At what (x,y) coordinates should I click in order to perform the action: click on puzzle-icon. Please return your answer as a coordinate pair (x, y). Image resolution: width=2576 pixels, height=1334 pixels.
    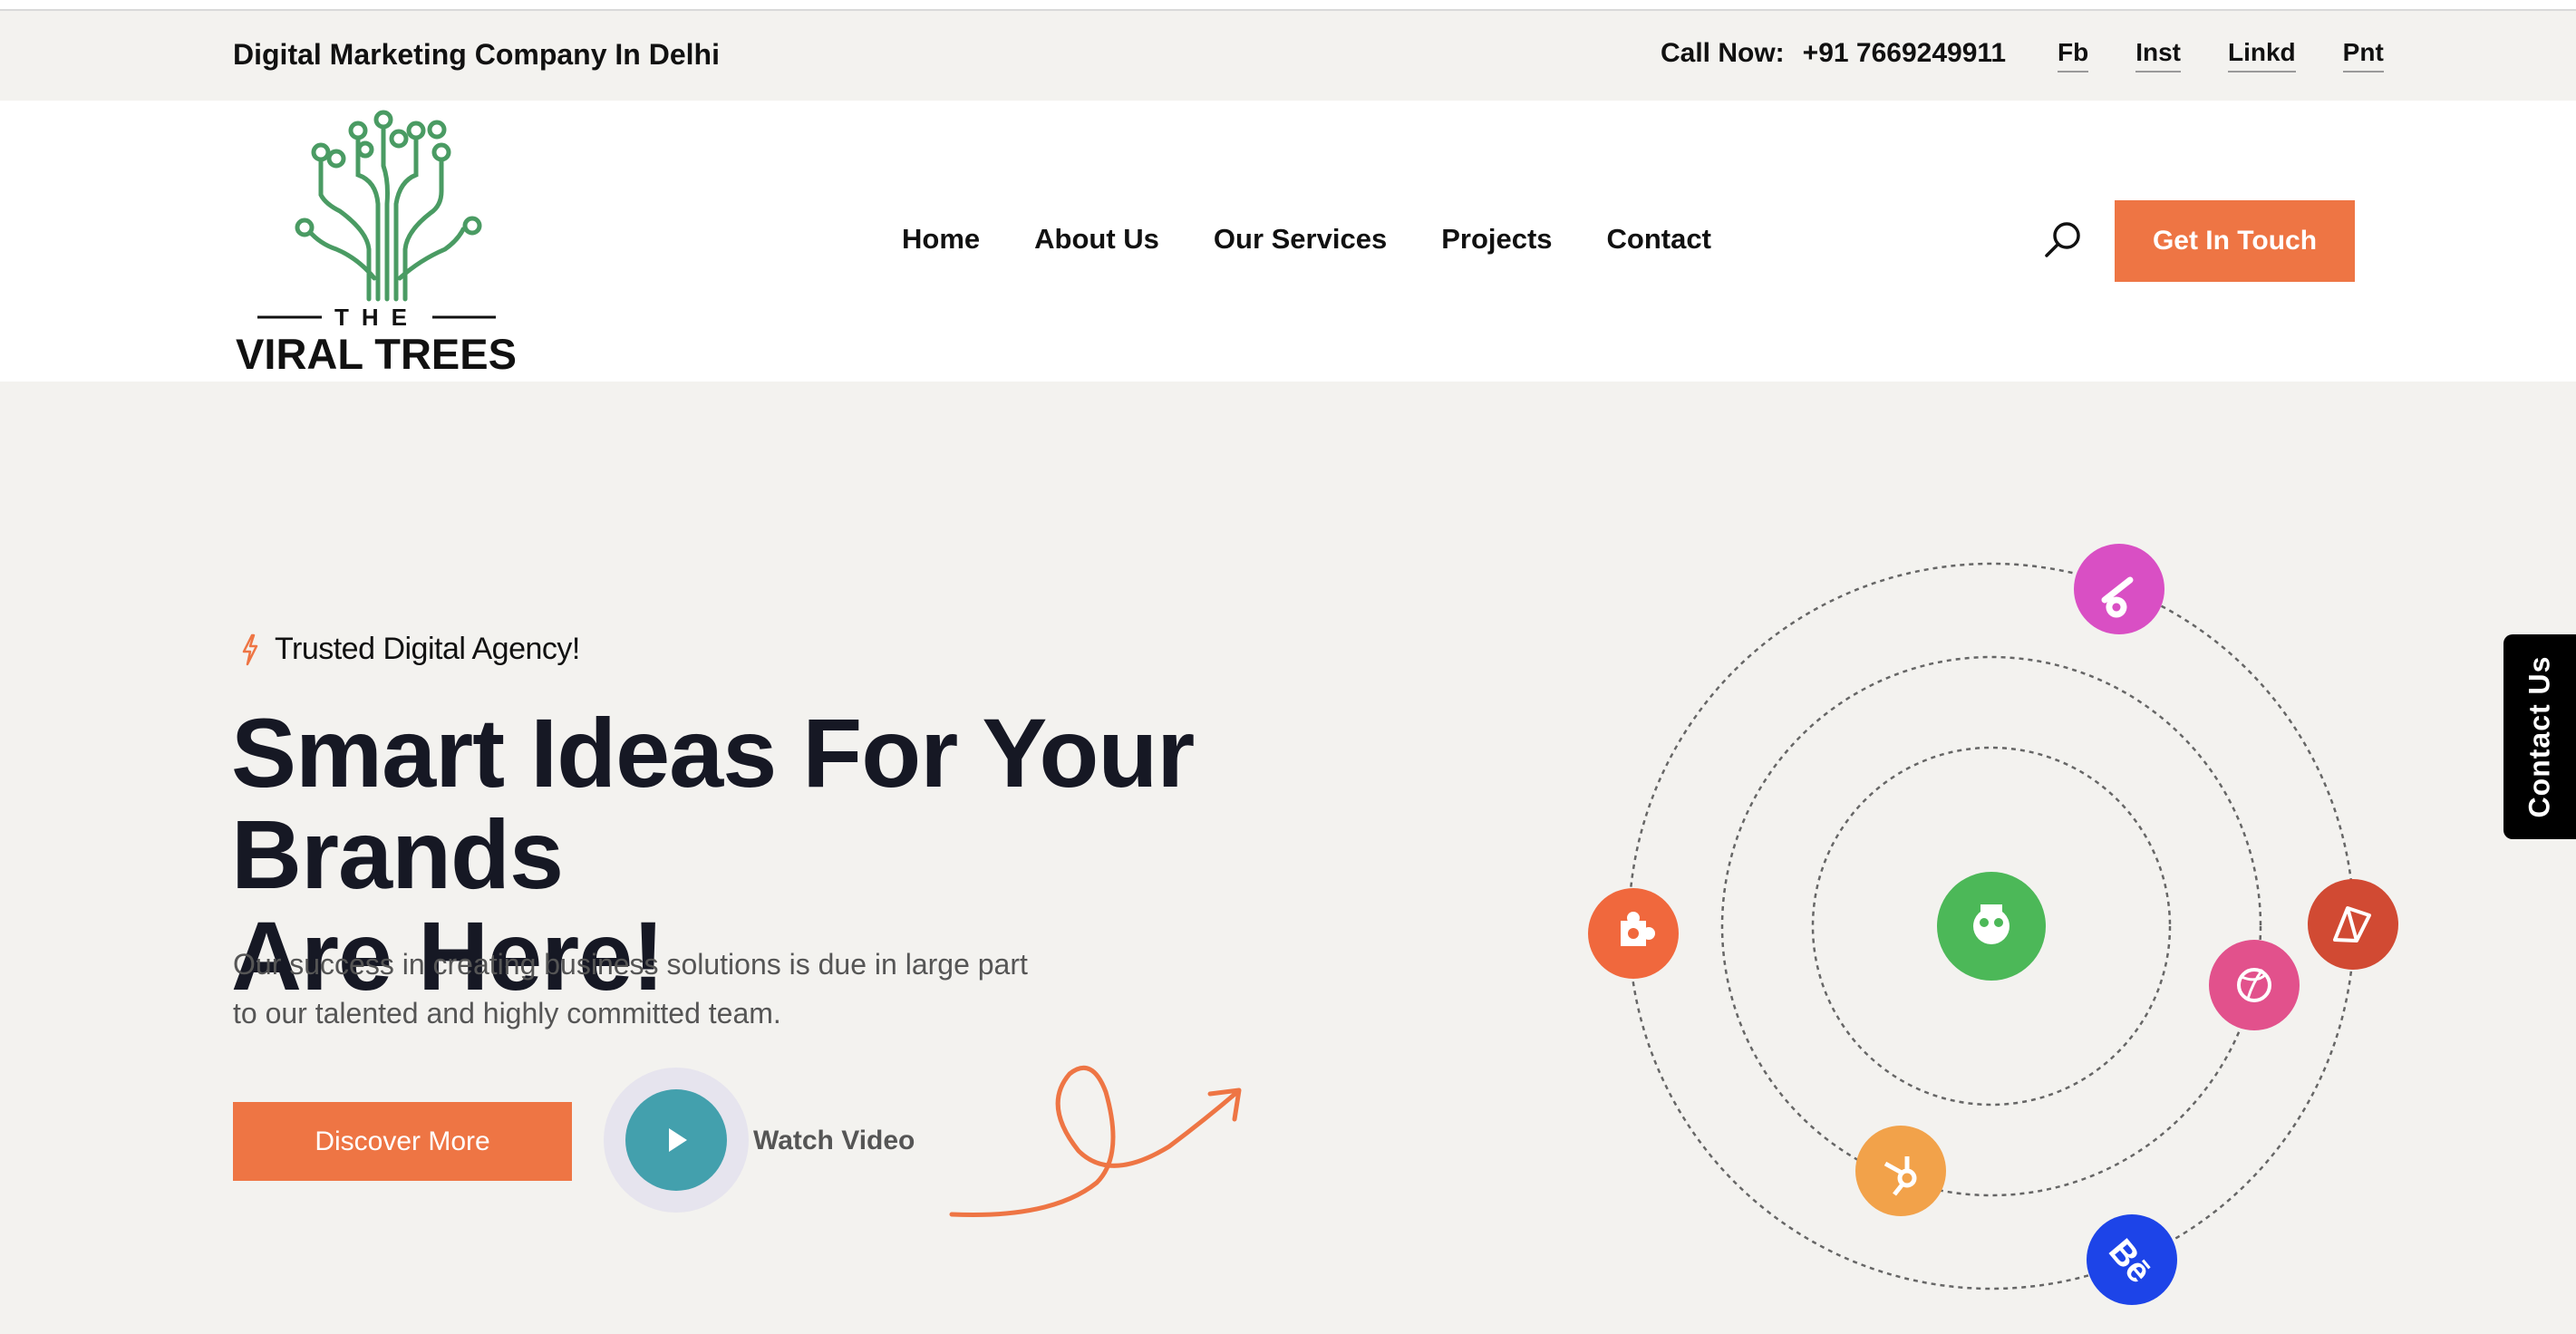
    Looking at the image, I should click on (1633, 933).